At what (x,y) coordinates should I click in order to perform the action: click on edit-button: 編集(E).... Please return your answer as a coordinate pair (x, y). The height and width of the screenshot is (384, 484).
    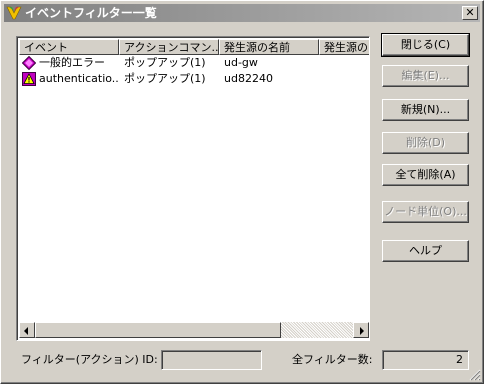
    Looking at the image, I should click on (425, 76).